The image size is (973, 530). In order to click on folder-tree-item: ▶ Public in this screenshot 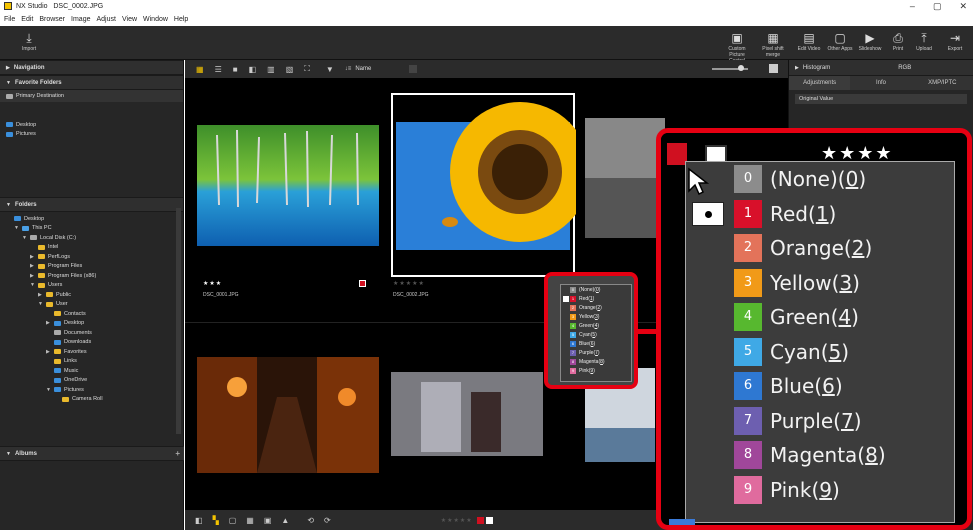, I will do `click(91, 295)`.